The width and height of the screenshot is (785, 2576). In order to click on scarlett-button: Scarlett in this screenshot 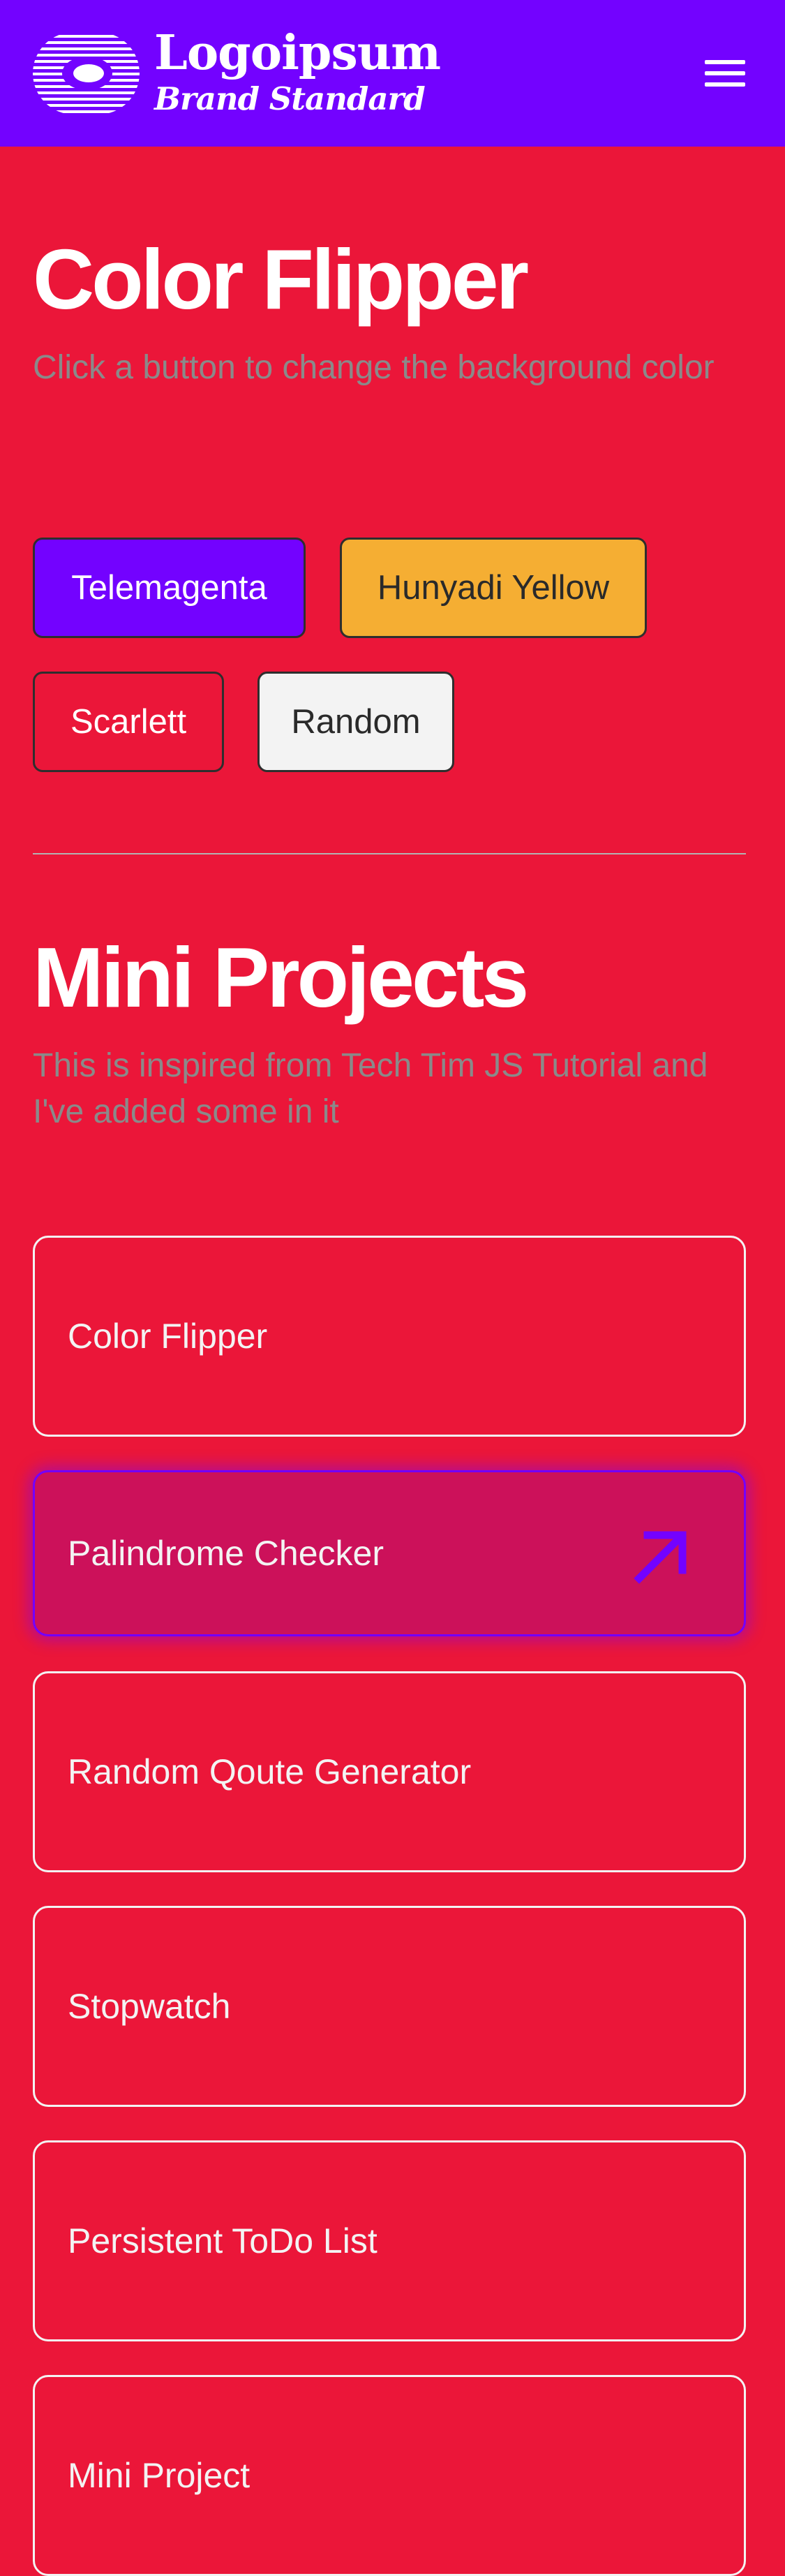, I will do `click(128, 722)`.